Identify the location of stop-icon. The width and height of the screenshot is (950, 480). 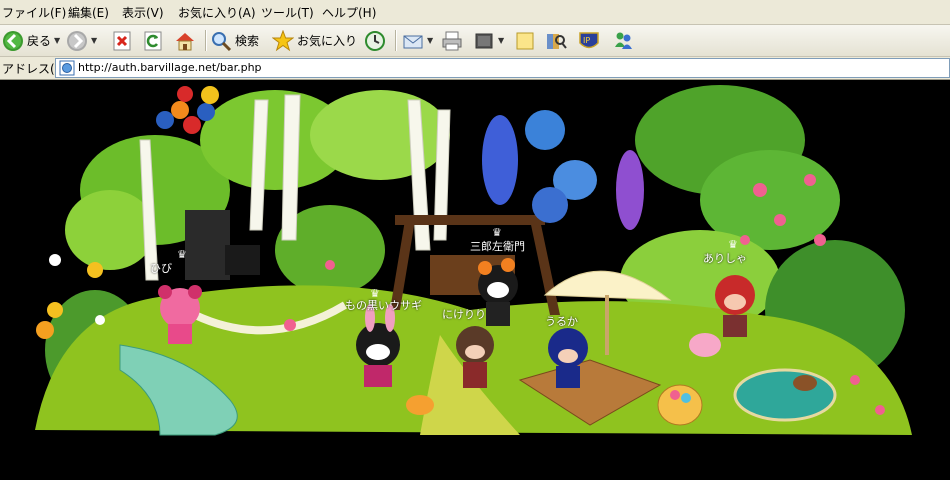
(122, 41).